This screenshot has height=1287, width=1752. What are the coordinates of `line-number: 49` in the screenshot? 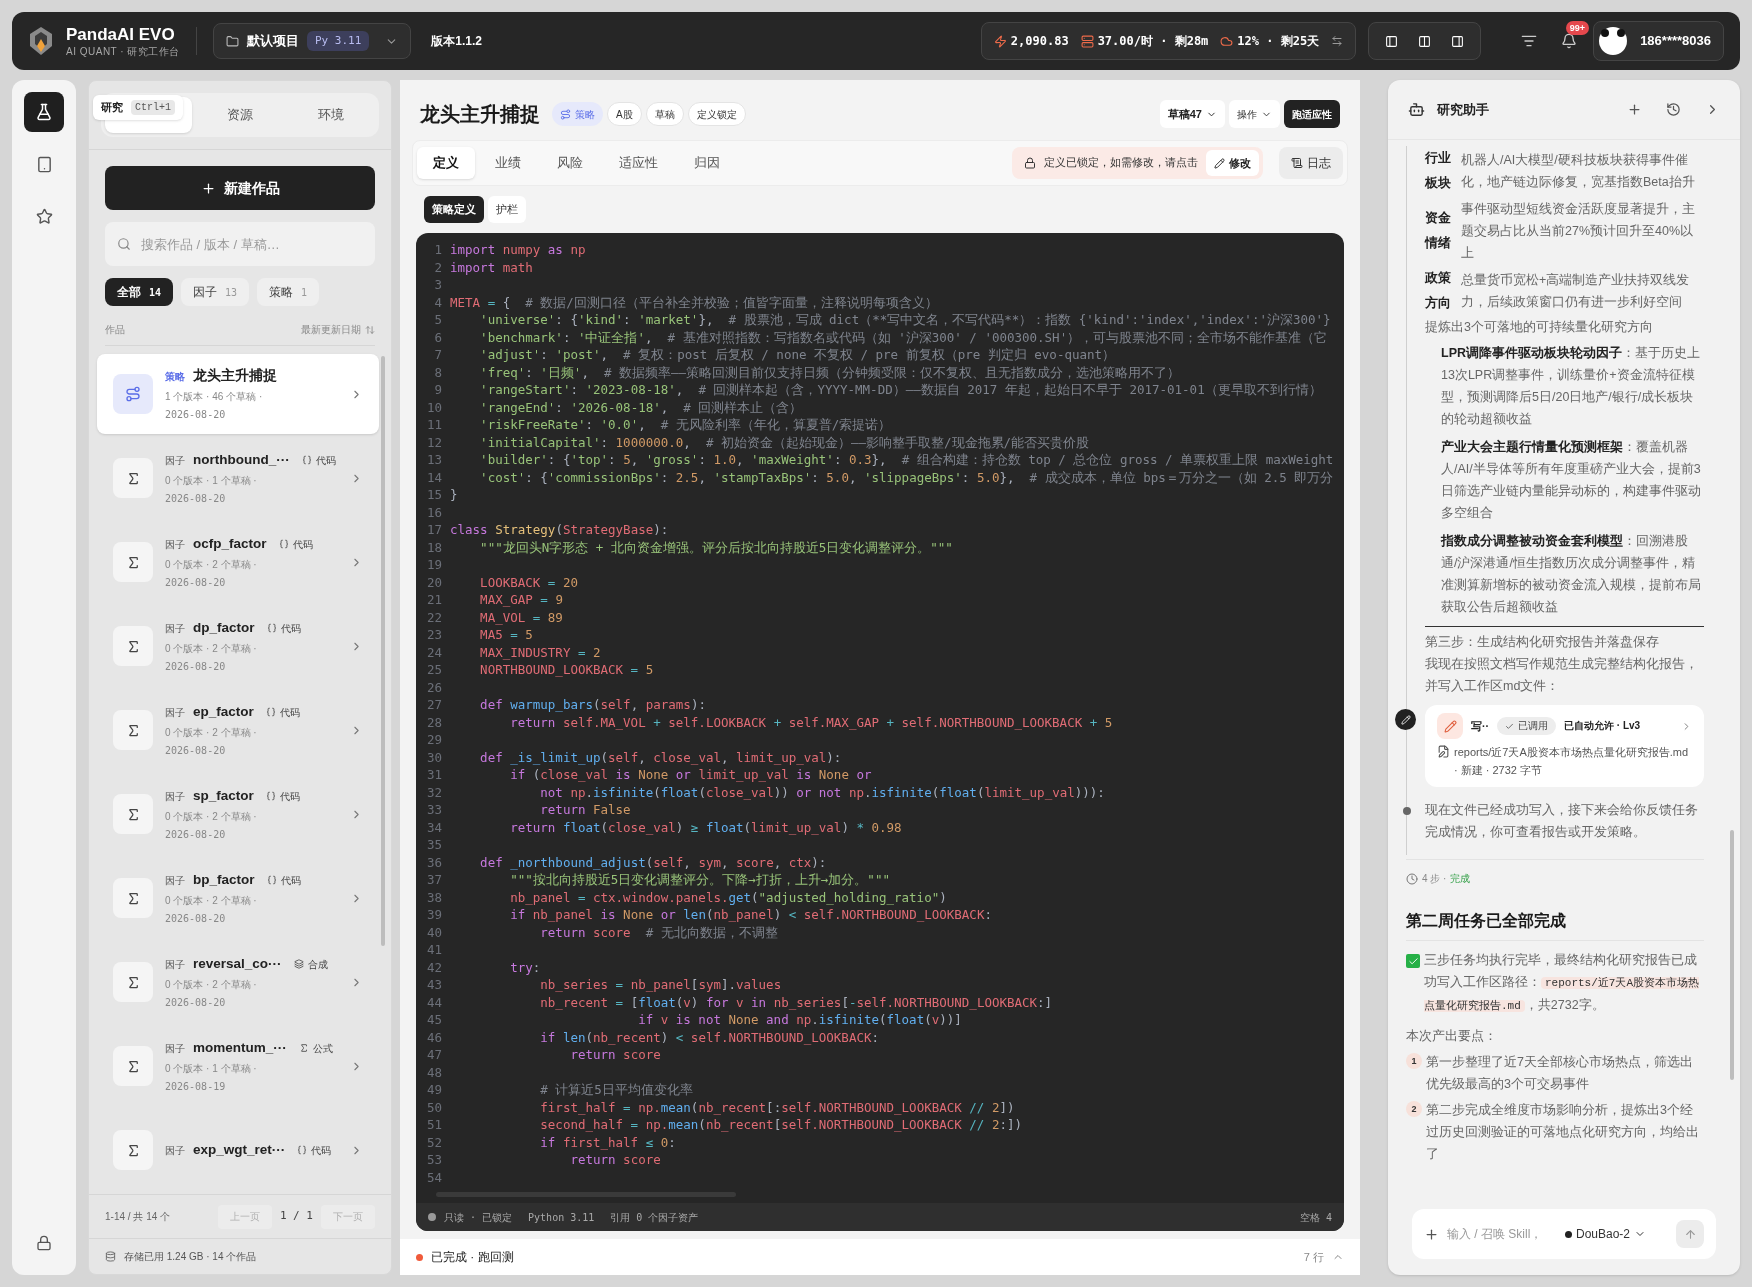 It's located at (434, 1090).